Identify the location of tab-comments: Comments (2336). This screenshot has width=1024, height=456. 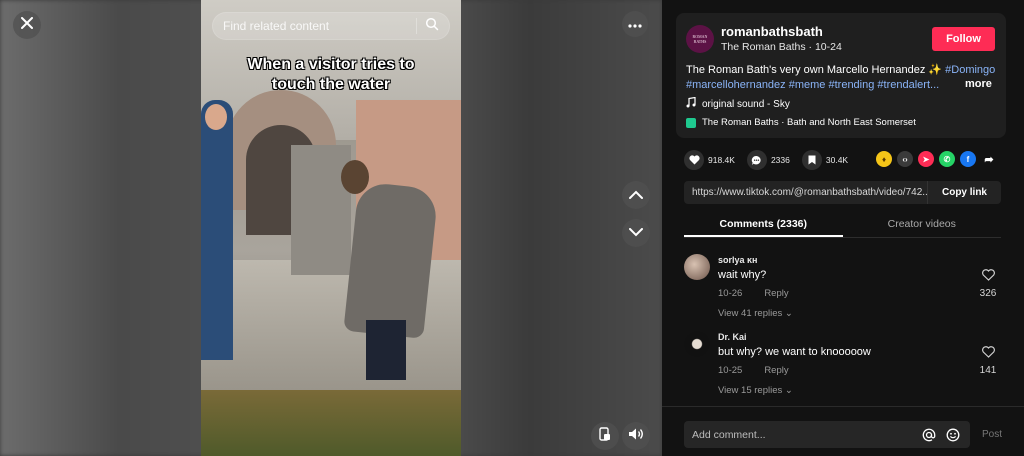
(763, 225).